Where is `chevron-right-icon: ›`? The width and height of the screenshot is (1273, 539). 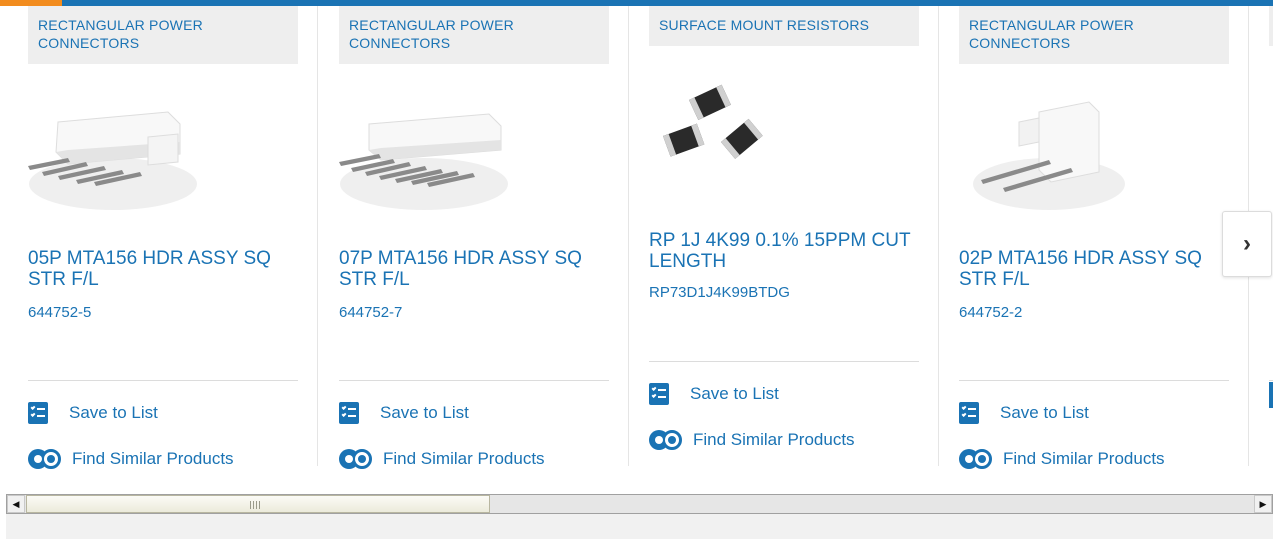 chevron-right-icon: › is located at coordinates (1247, 243).